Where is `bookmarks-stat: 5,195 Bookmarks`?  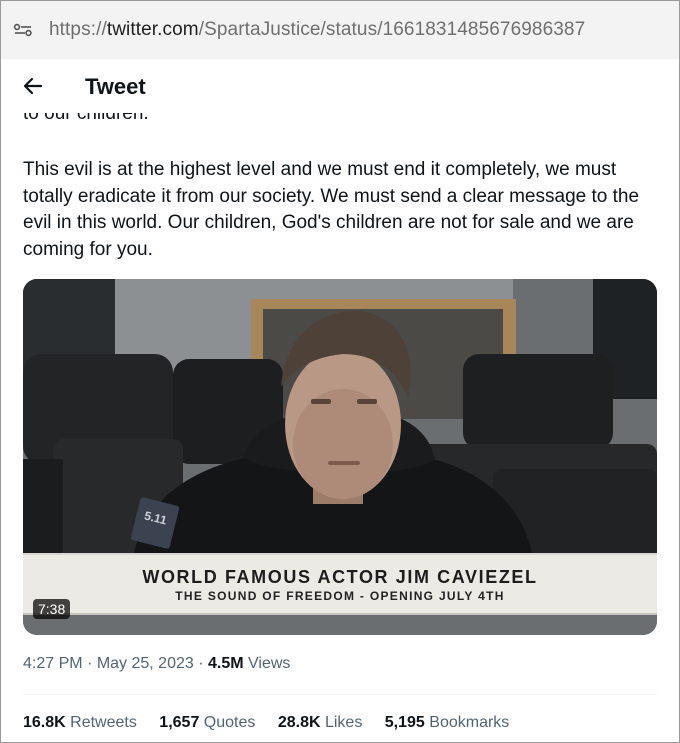 bookmarks-stat: 5,195 Bookmarks is located at coordinates (447, 722).